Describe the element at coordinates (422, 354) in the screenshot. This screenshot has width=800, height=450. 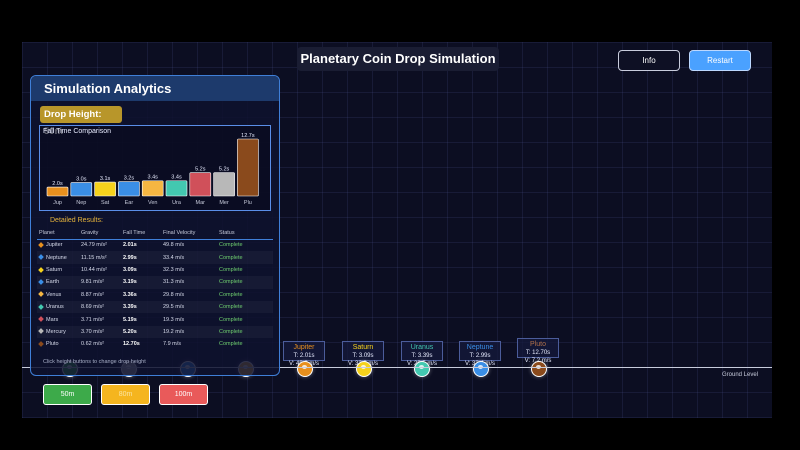
I see `lane-label-uranus: Uranus T: 3.39s V: 29.5 m/s` at that location.